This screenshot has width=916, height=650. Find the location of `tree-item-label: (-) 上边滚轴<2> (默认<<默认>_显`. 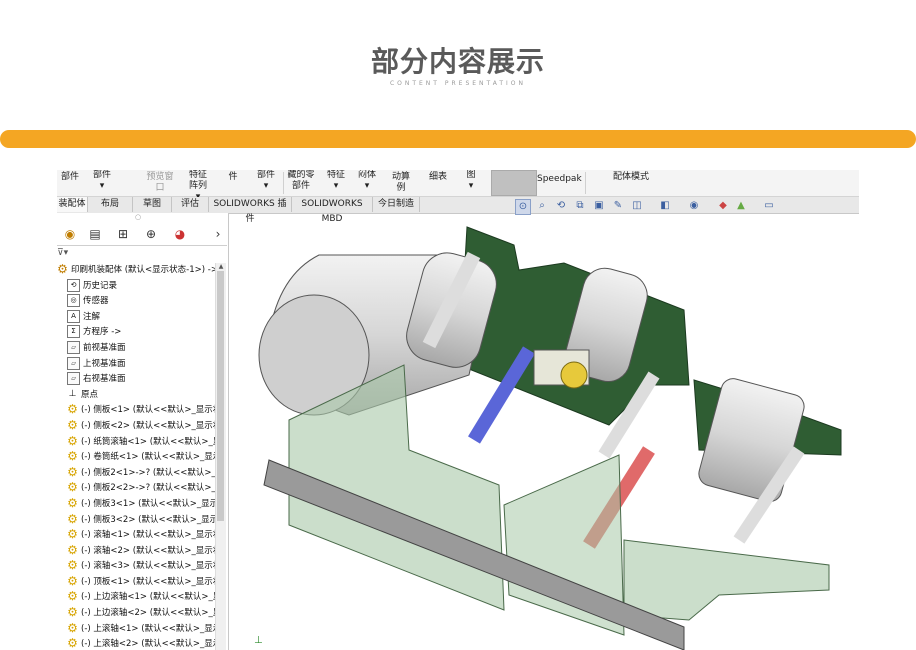

tree-item-label: (-) 上边滚轴<2> (默认<<默认>_显 is located at coordinates (148, 613).